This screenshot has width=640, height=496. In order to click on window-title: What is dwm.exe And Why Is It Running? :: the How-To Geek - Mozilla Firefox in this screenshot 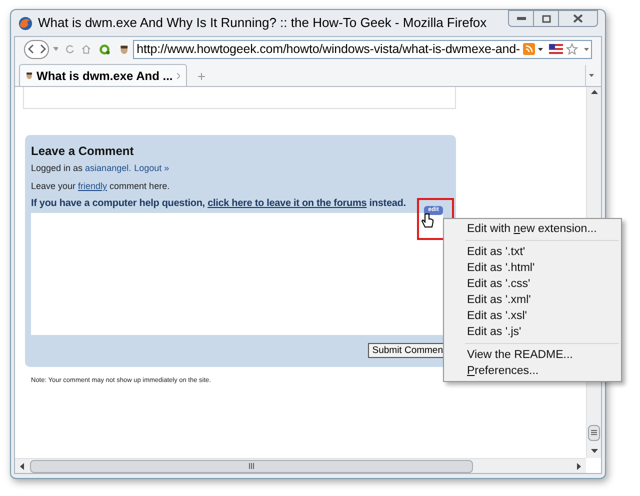, I will do `click(262, 23)`.